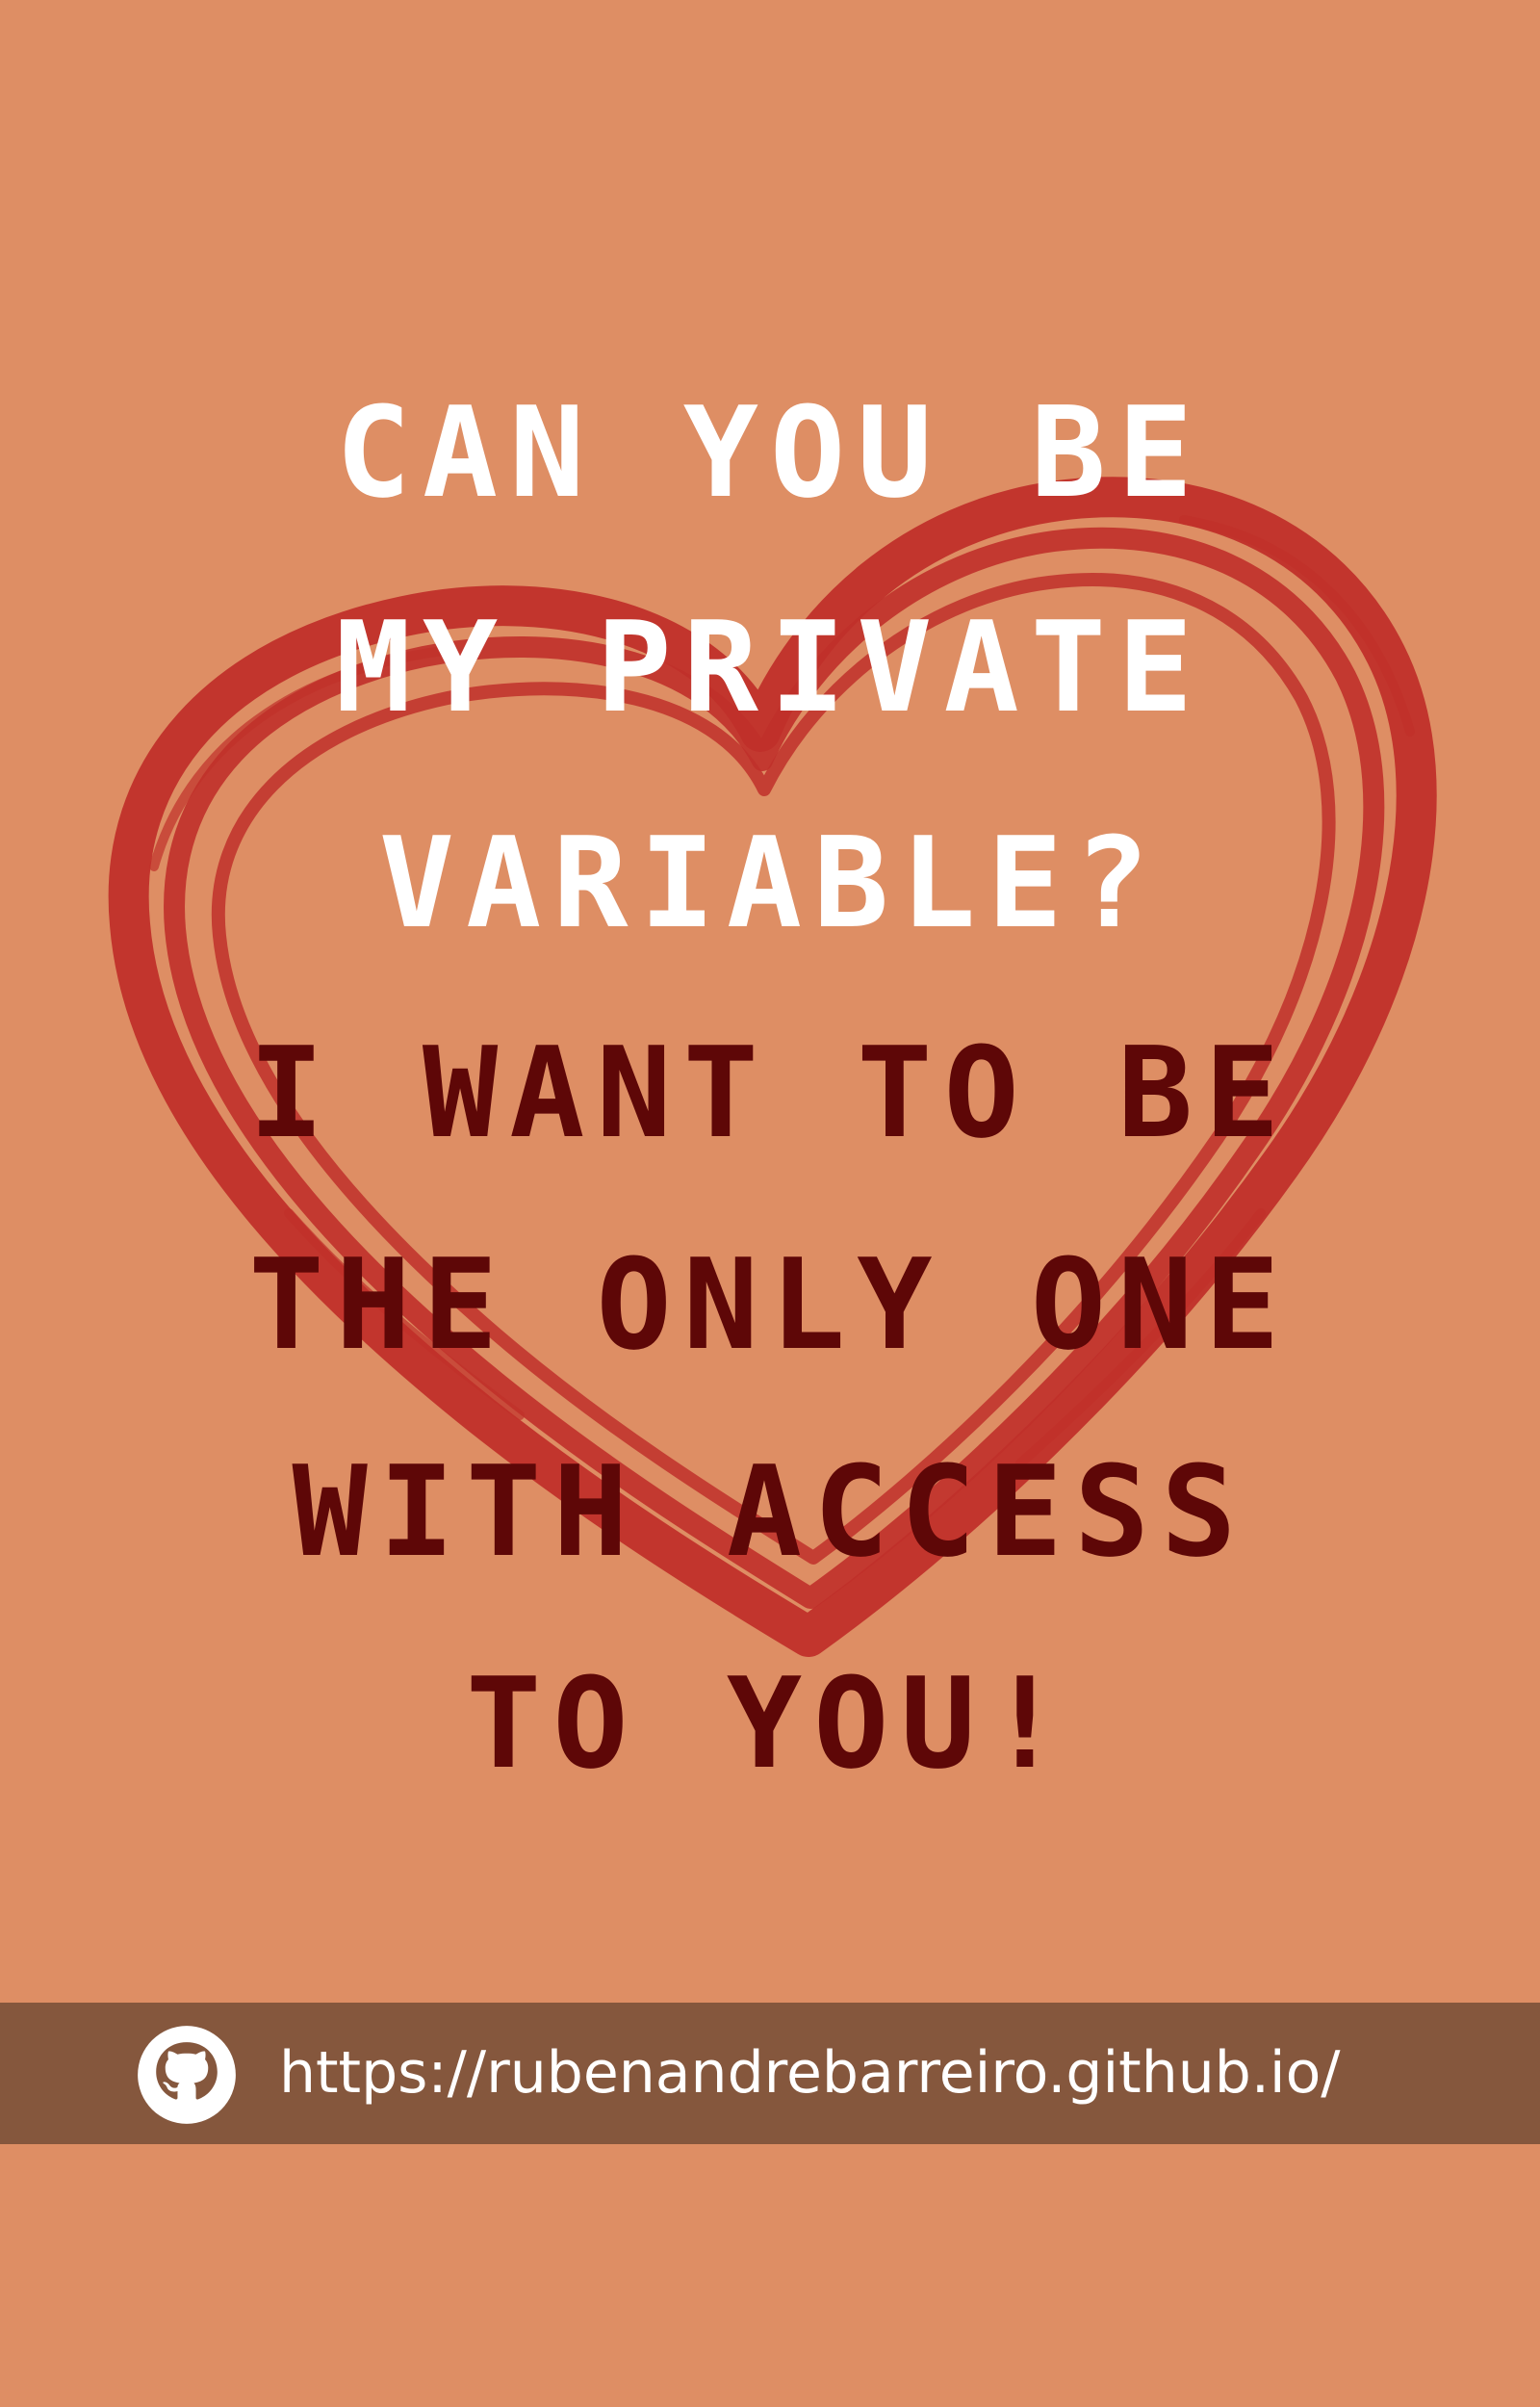 Image resolution: width=1540 pixels, height=2407 pixels. I want to click on question-line-3: variable?, so click(770, 883).